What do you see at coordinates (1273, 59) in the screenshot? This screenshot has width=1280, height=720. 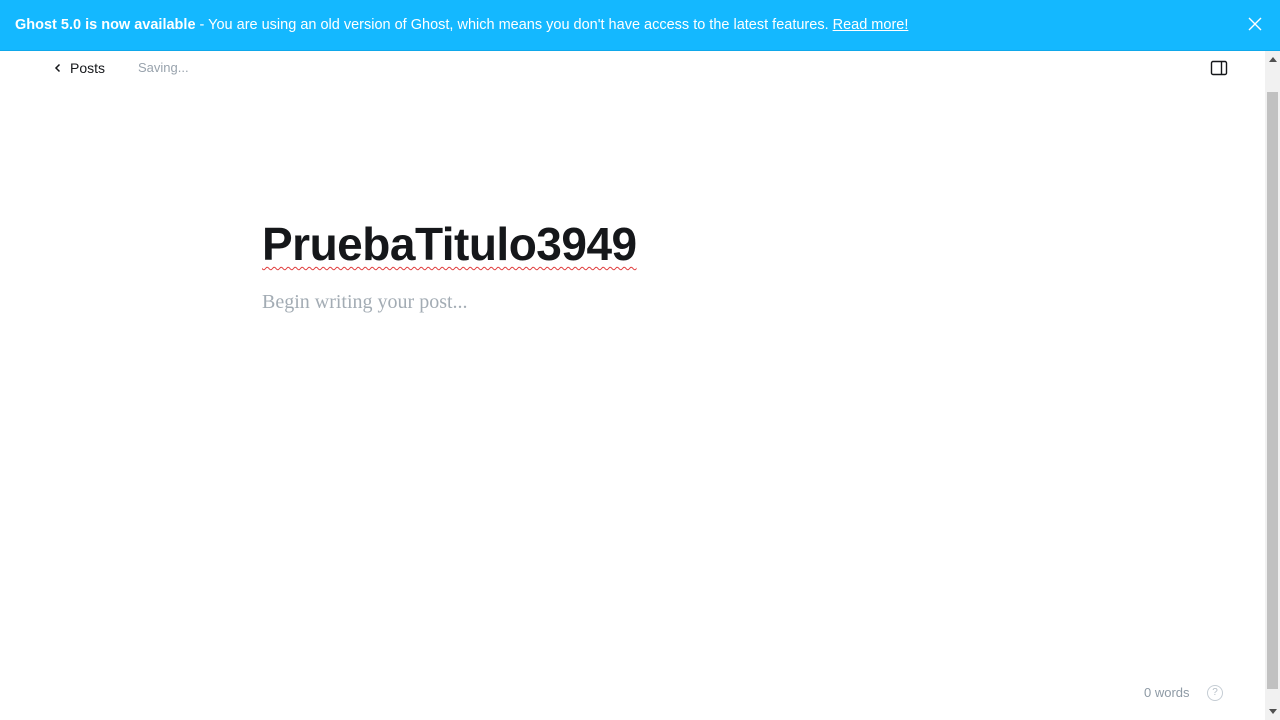 I see `scroll-up-arrow-icon` at bounding box center [1273, 59].